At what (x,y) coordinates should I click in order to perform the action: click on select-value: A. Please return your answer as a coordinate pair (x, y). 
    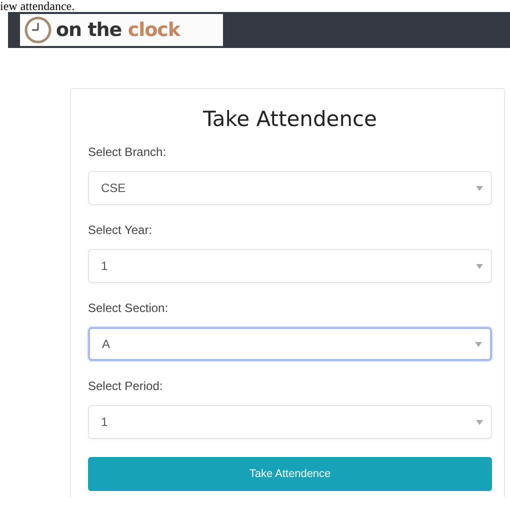
    Looking at the image, I should click on (106, 344).